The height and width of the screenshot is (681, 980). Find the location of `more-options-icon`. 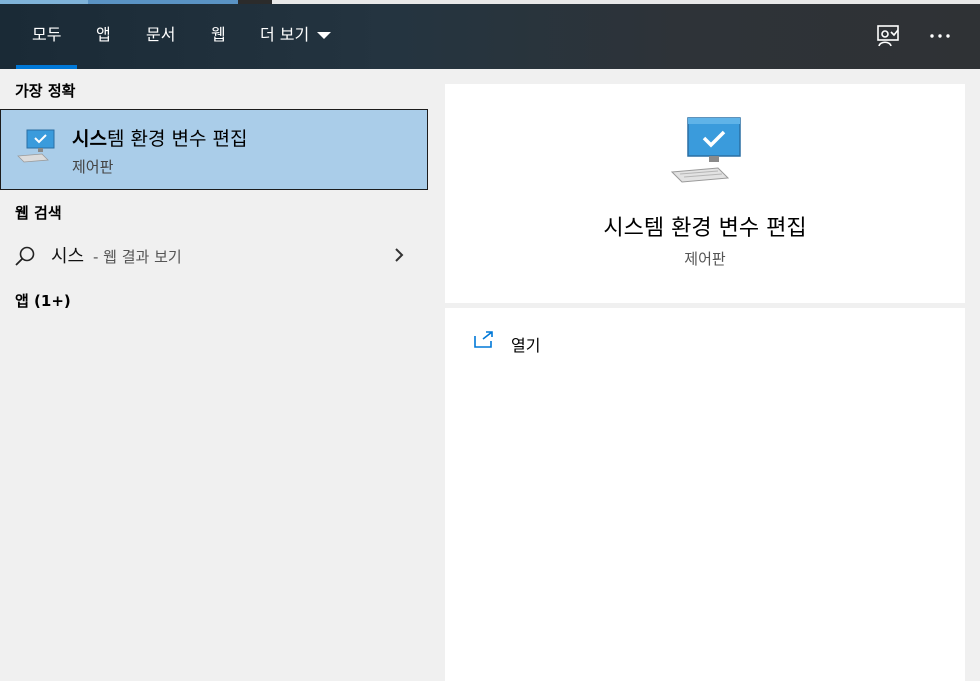

more-options-icon is located at coordinates (940, 36).